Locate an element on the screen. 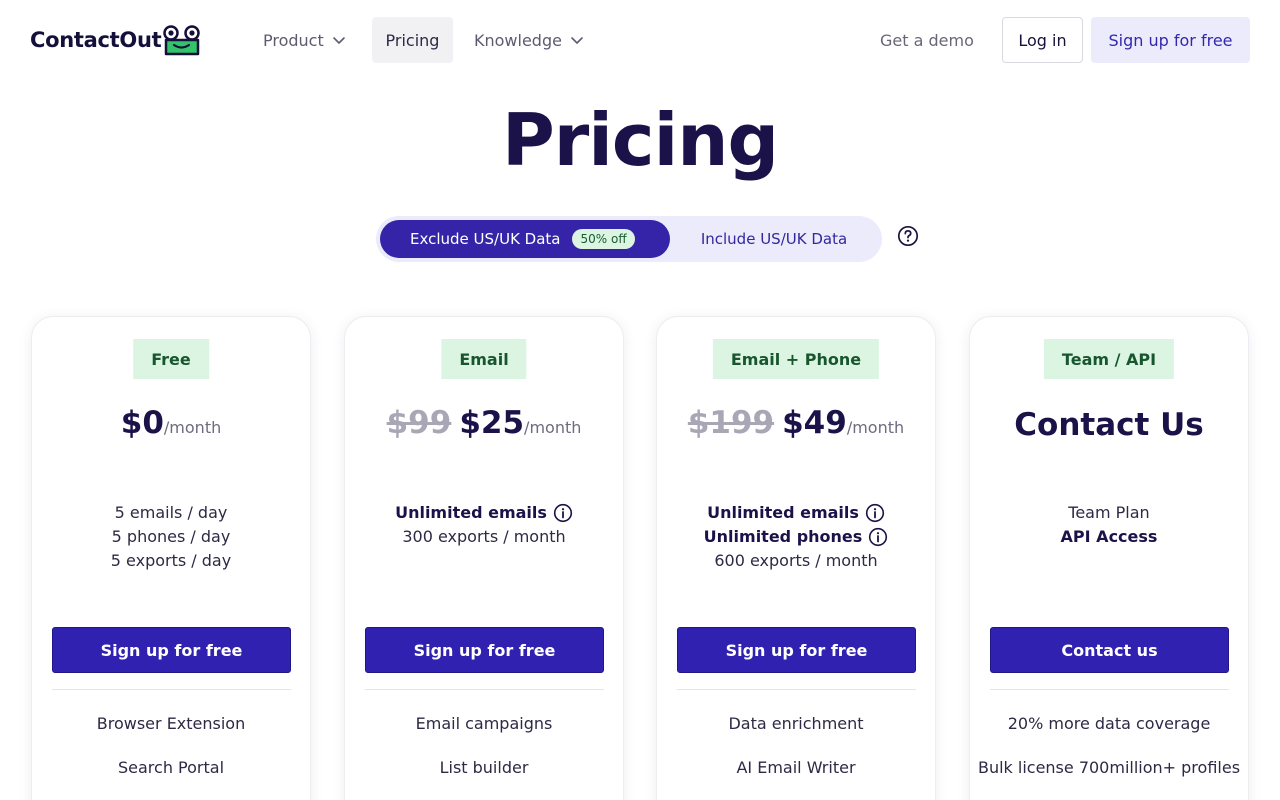 Image resolution: width=1280 pixels, height=800 pixels. feature-item: 600 exports / month is located at coordinates (796, 560).